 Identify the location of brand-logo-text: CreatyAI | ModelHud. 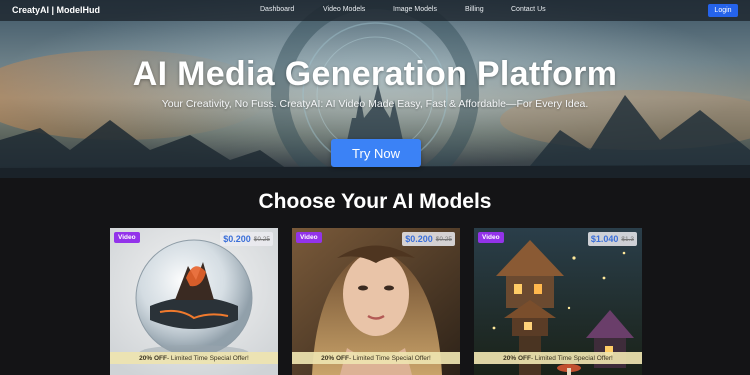
(56, 10).